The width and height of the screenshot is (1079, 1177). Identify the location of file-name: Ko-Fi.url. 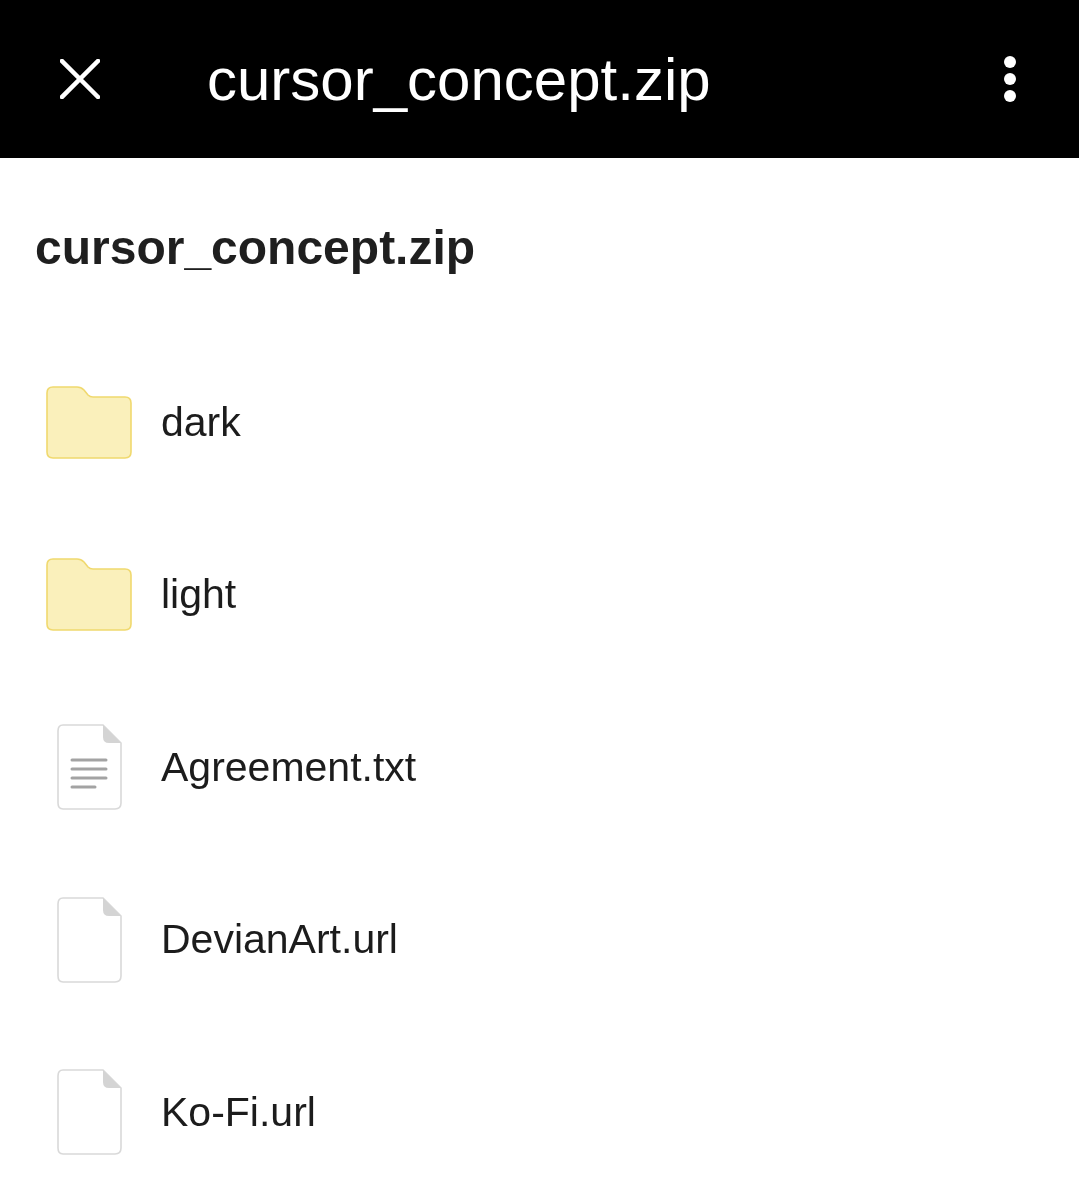
(238, 1112).